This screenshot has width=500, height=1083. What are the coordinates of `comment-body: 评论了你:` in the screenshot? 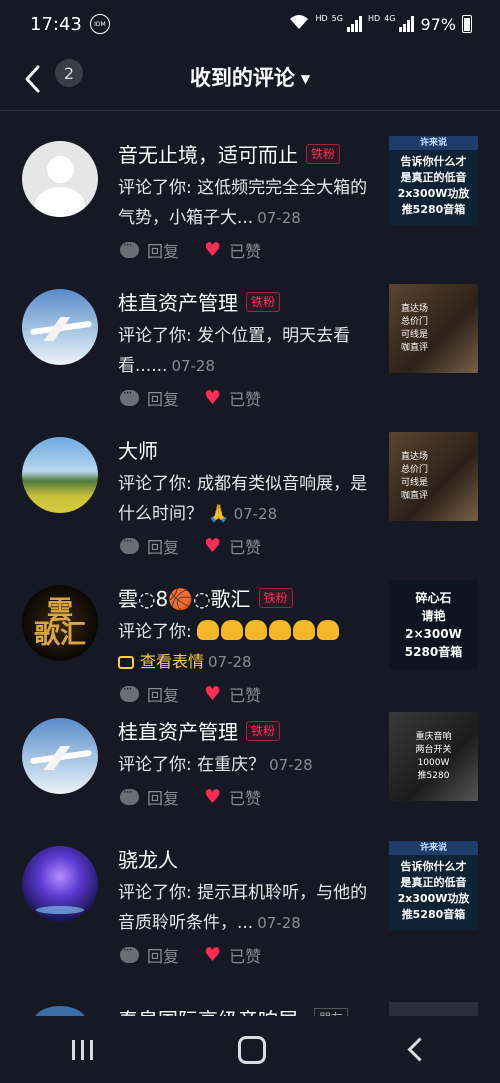 It's located at (155, 632).